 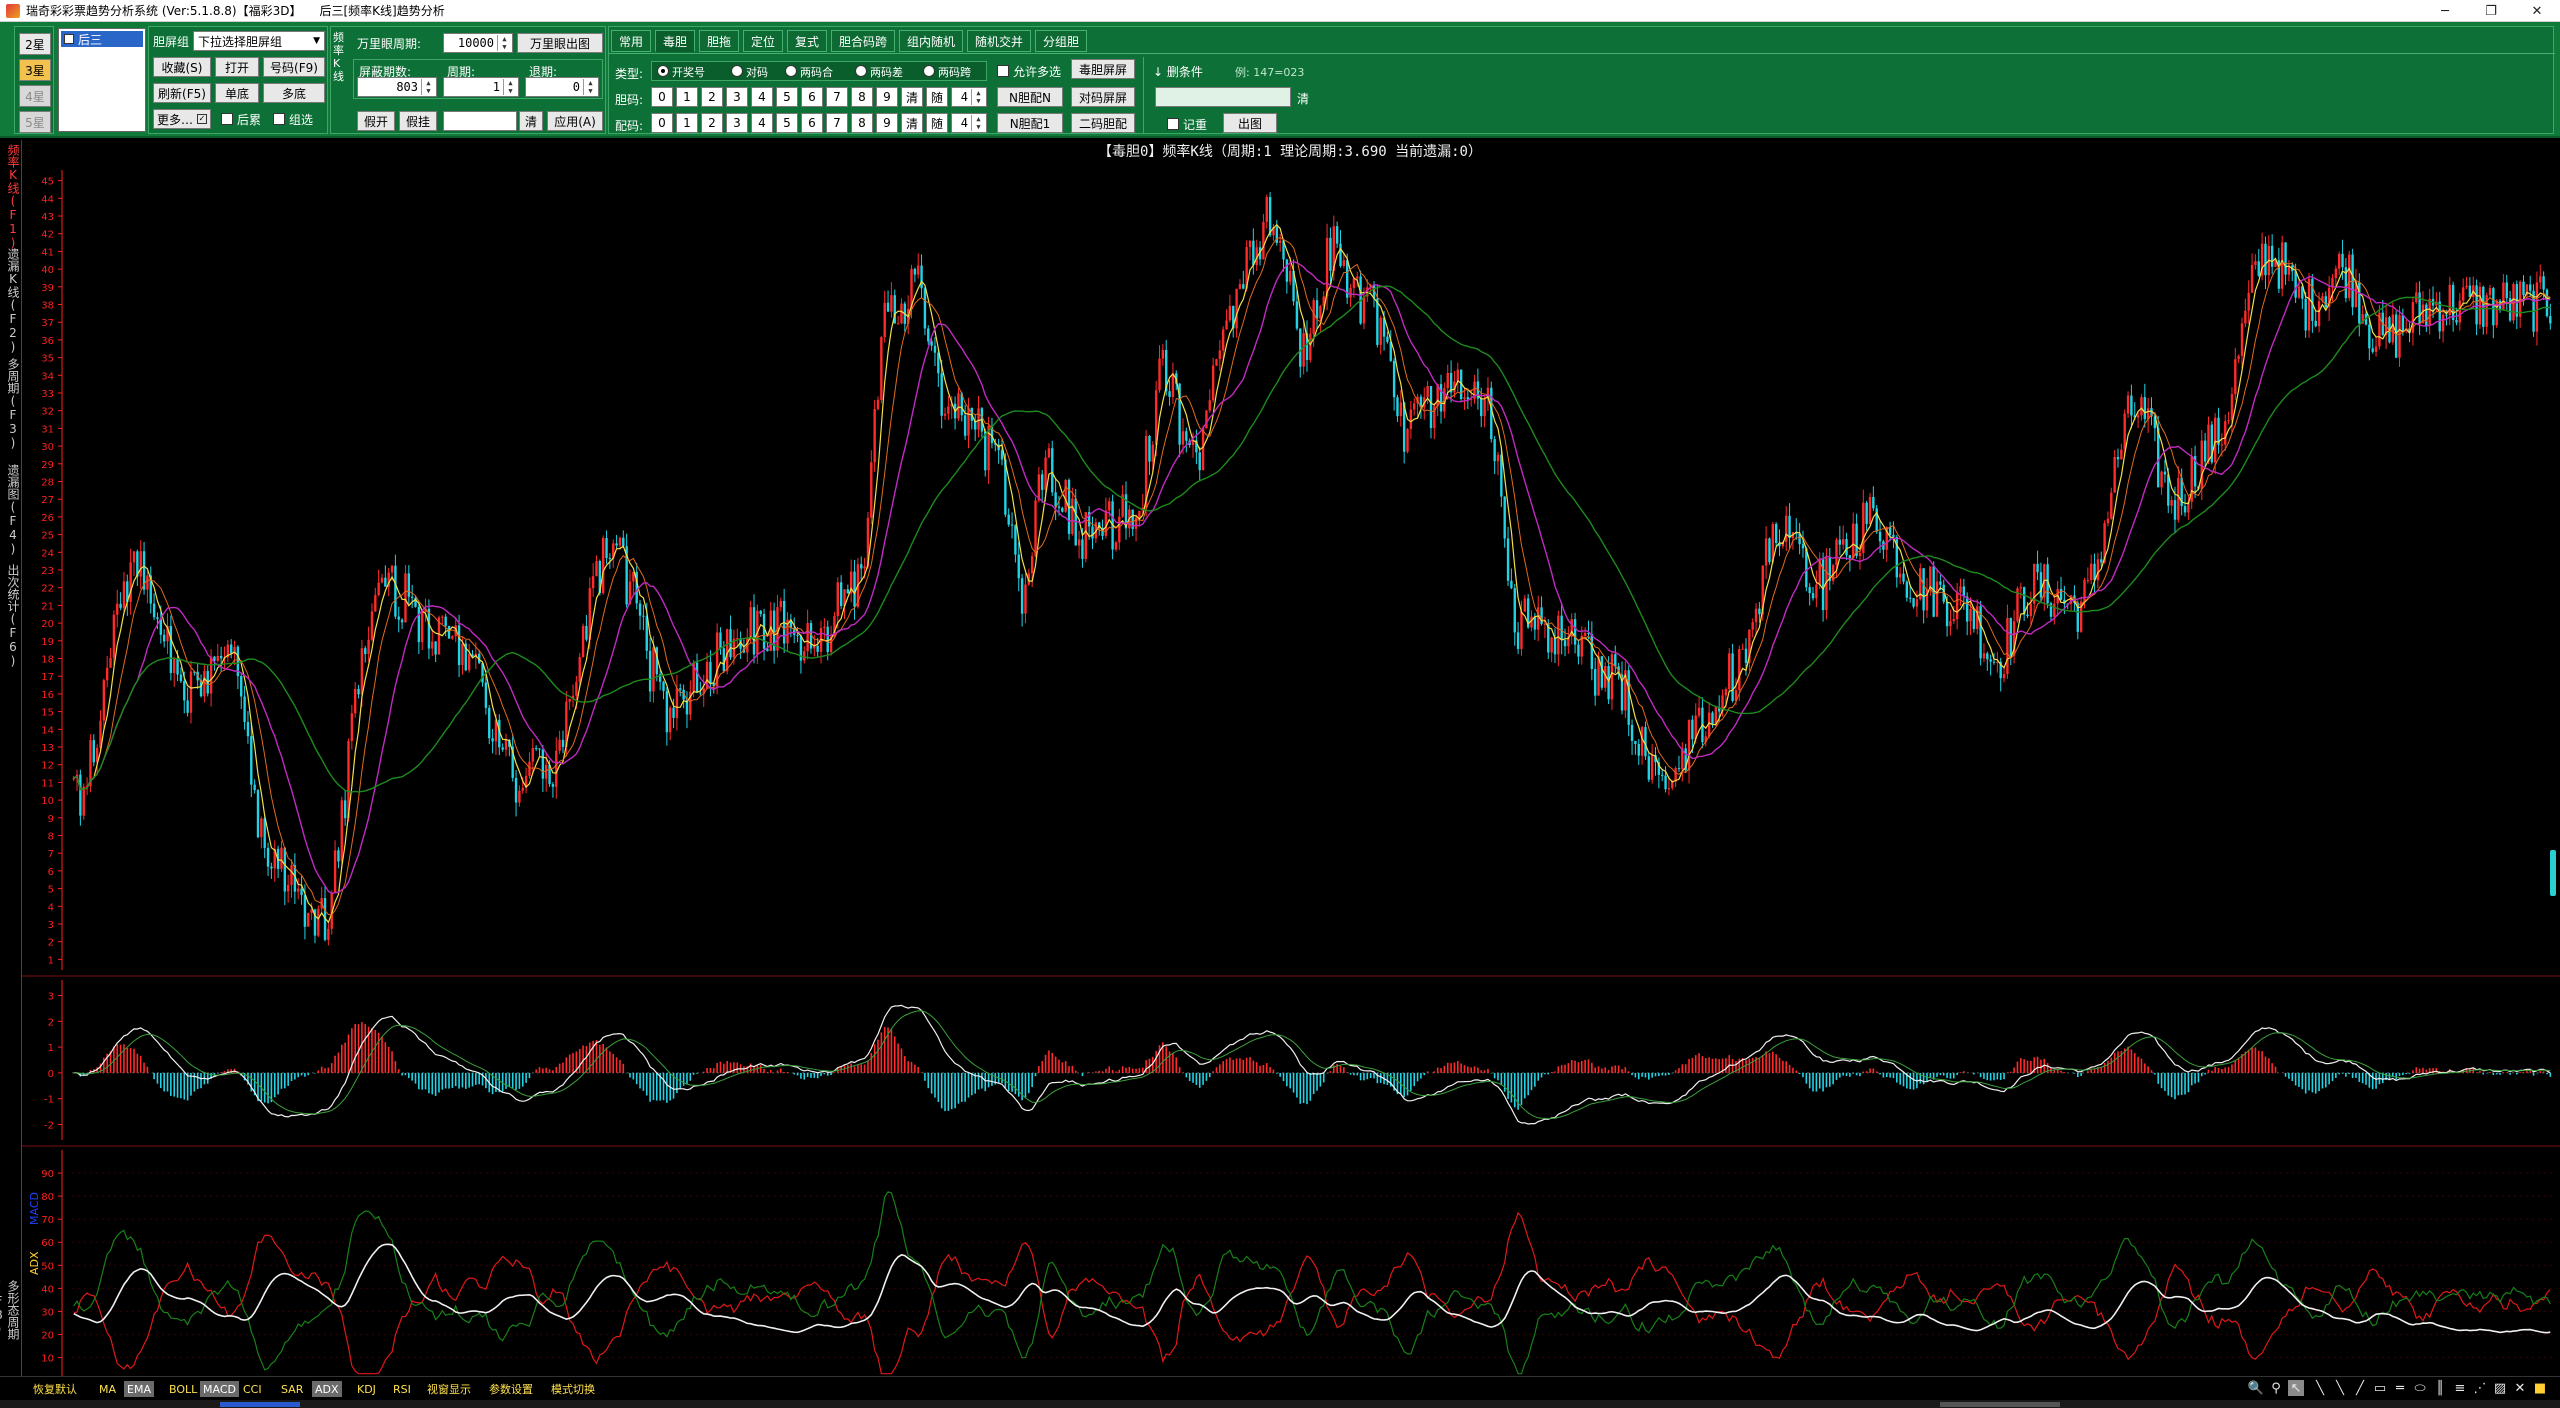 I want to click on star-5-button: 5星, so click(x=35, y=122).